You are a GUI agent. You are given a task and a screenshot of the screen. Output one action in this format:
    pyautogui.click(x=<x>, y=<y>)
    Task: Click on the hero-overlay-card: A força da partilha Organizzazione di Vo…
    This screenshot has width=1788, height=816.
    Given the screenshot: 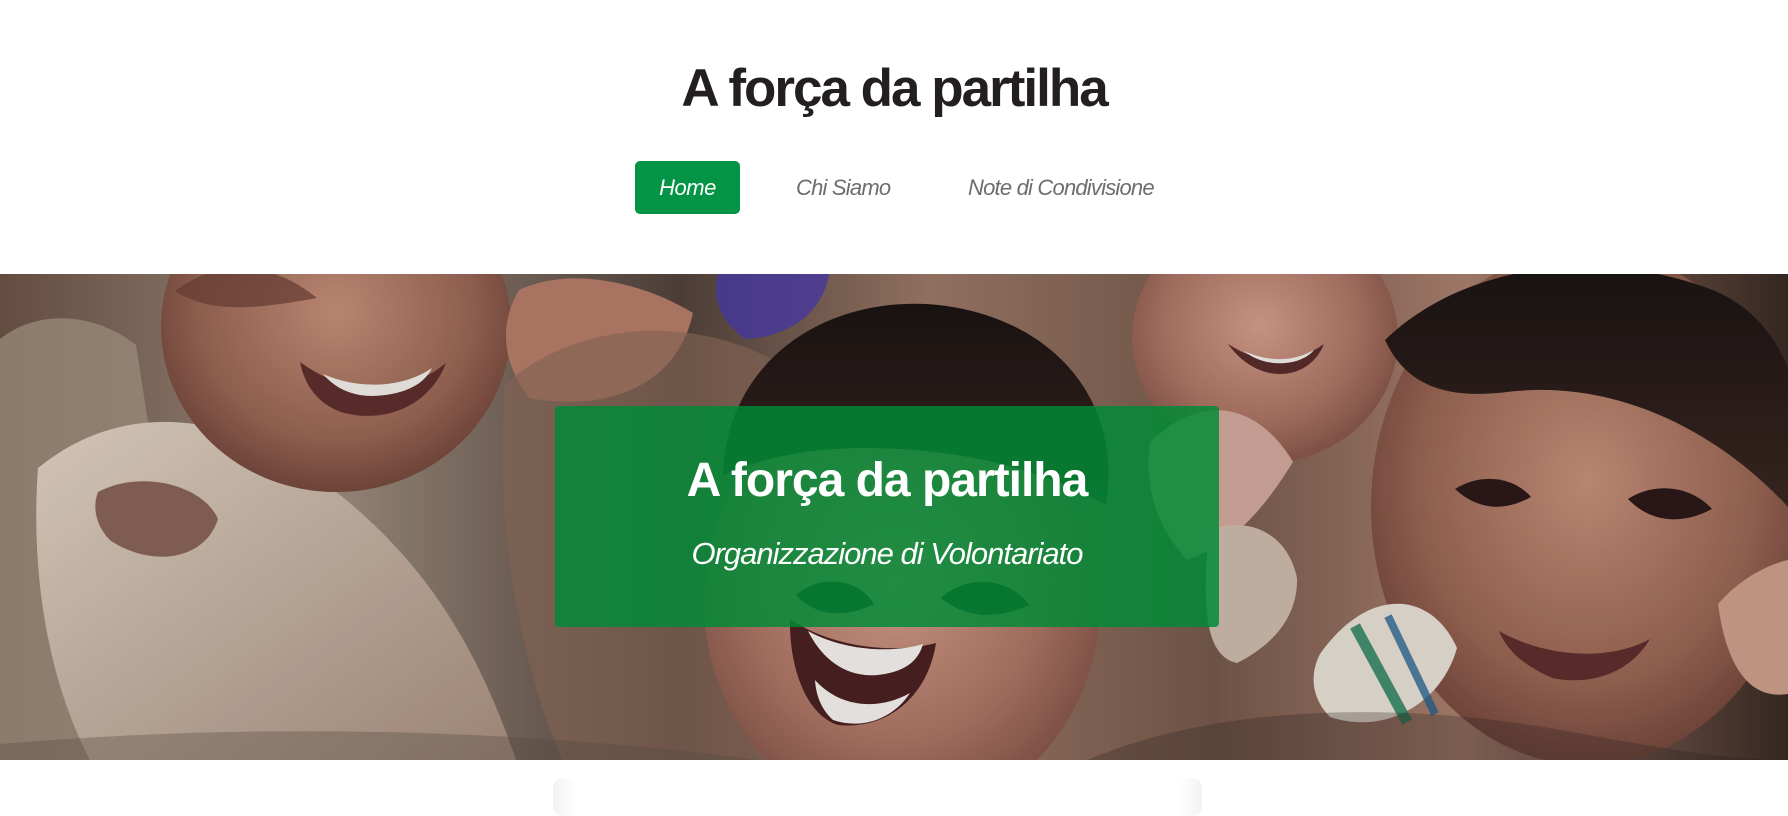 What is the action you would take?
    pyautogui.click(x=887, y=516)
    